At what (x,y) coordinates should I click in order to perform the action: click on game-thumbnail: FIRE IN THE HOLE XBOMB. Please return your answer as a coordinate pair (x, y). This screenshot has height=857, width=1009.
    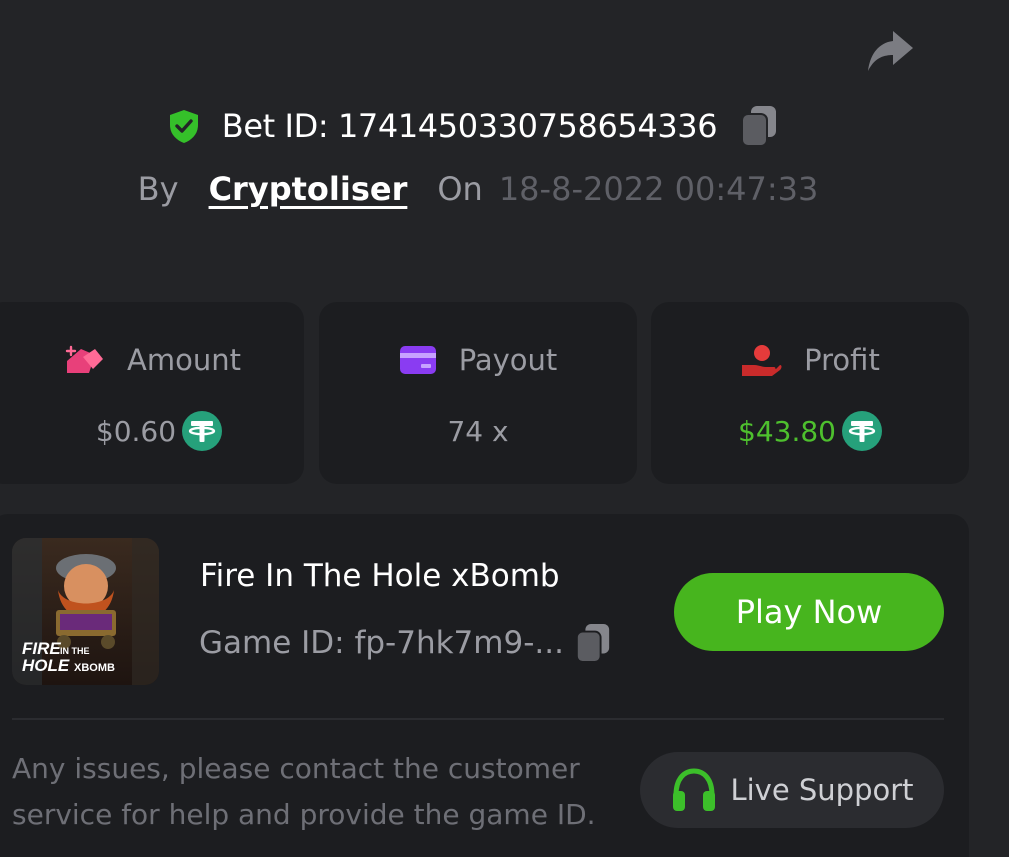
    Looking at the image, I should click on (85, 611).